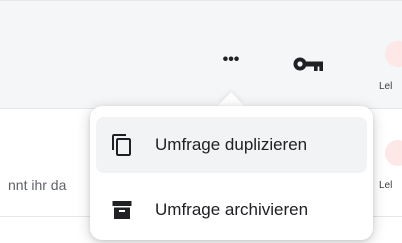 The height and width of the screenshot is (243, 402). I want to click on more-options-button: •••, so click(231, 63).